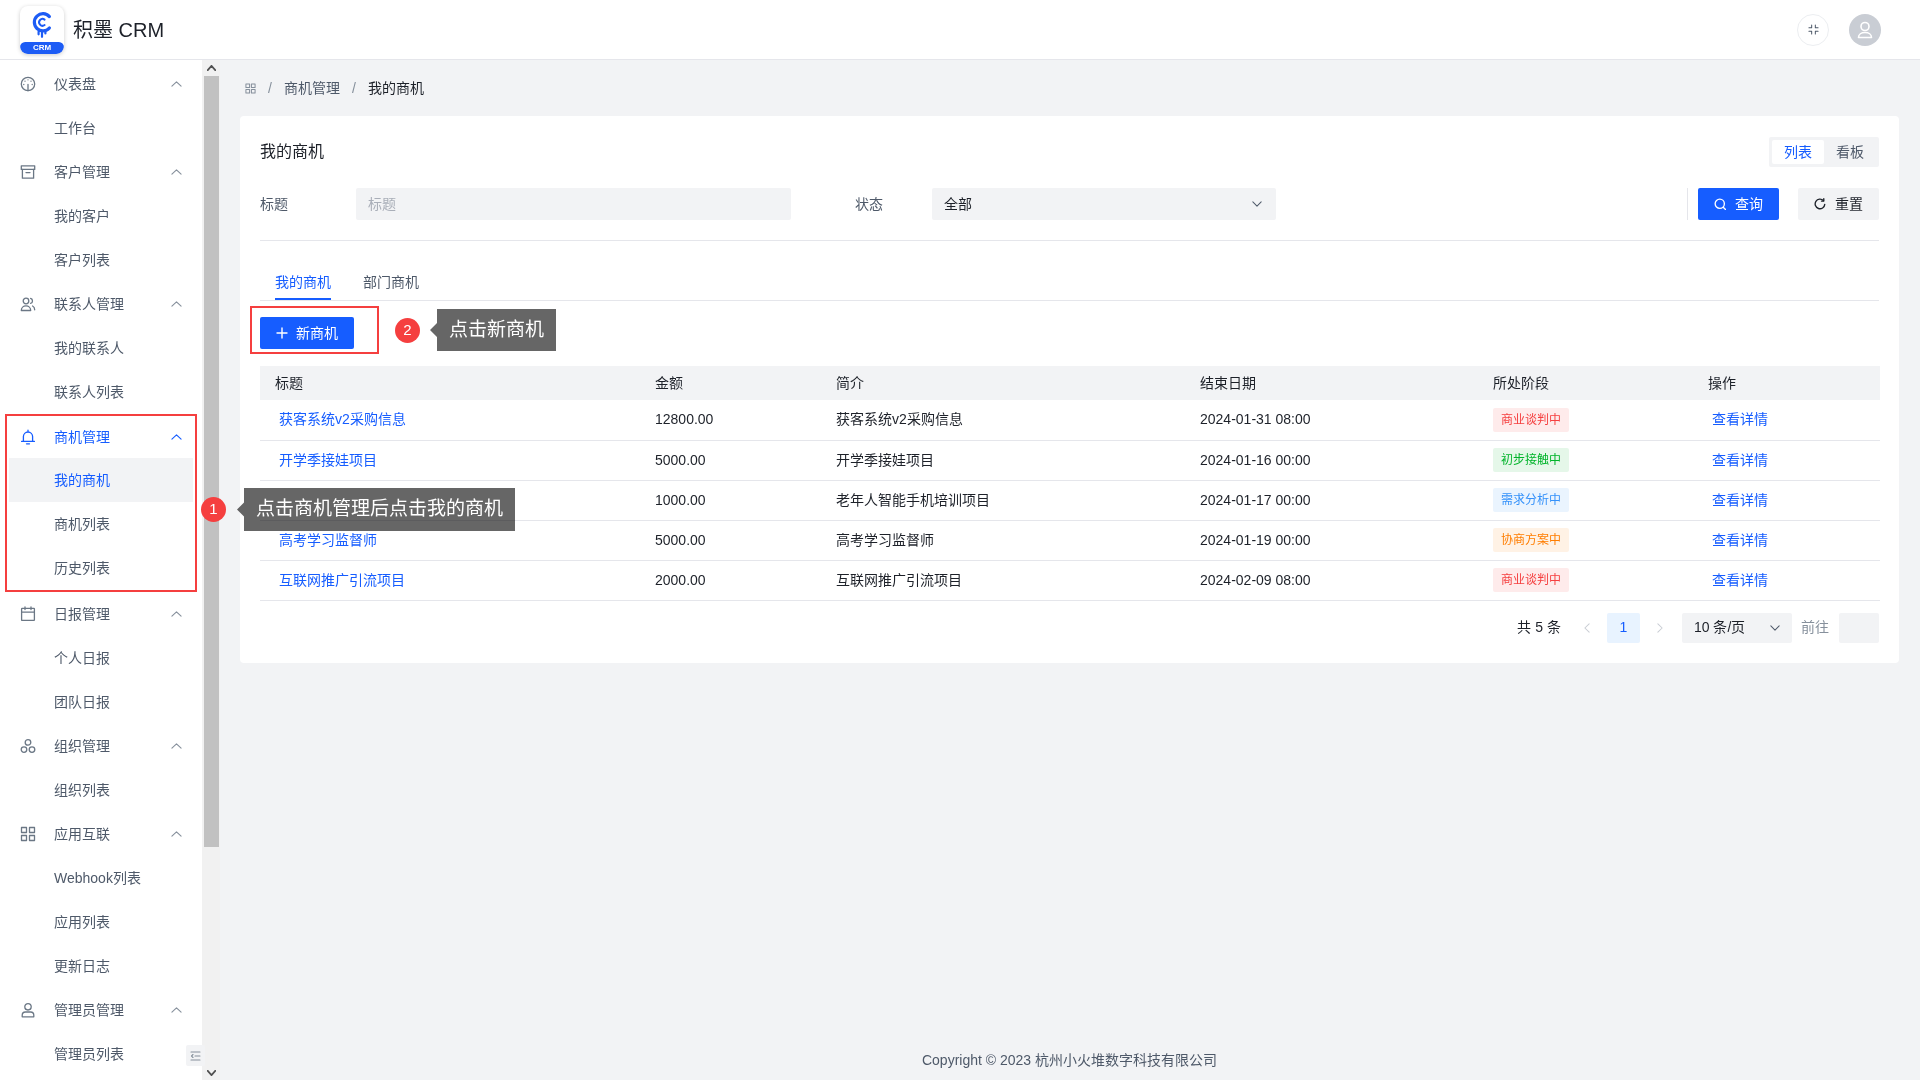 This screenshot has width=1920, height=1080. Describe the element at coordinates (1531, 460) in the screenshot. I see `stage-tag: 初步接触中` at that location.